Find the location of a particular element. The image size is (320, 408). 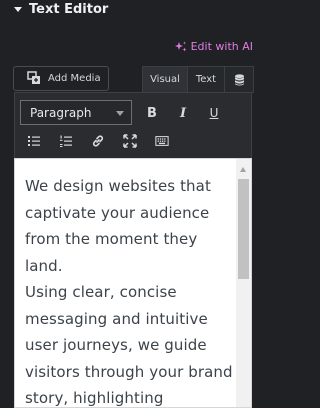

format-select: Paragraph is located at coordinates (76, 112).